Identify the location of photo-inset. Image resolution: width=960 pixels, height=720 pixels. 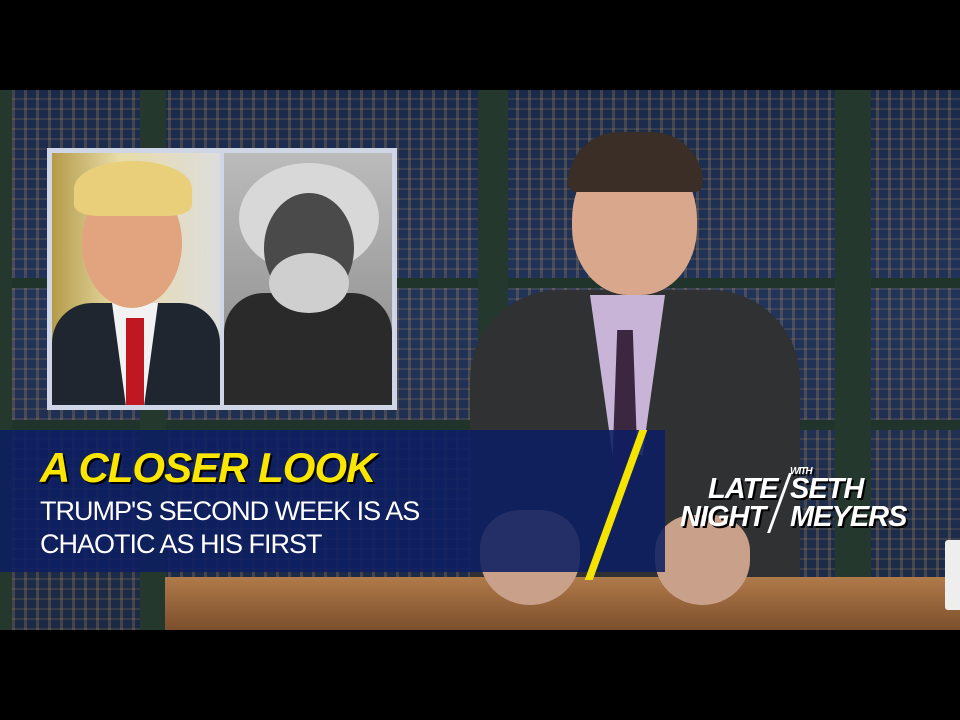
(222, 279).